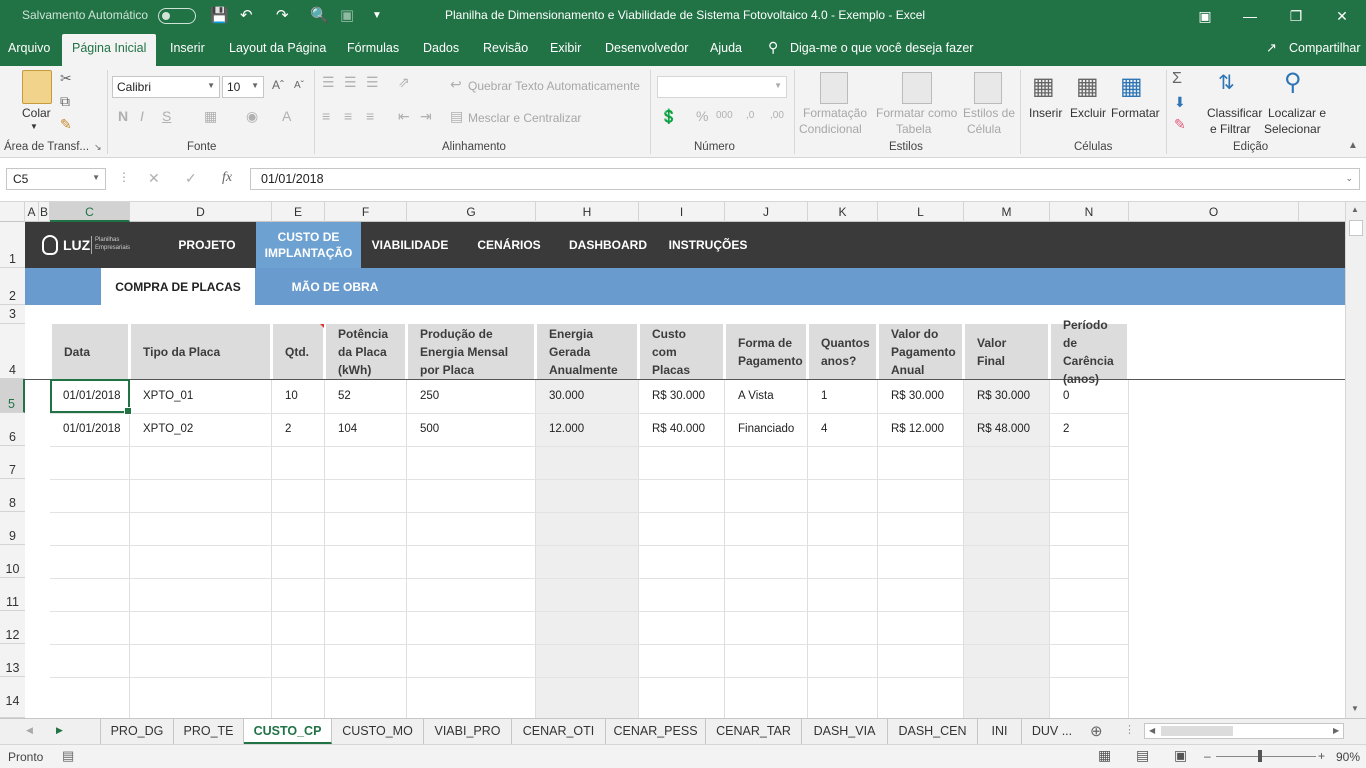 The width and height of the screenshot is (1366, 768). What do you see at coordinates (988, 88) in the screenshot?
I see `cell-styles-icon` at bounding box center [988, 88].